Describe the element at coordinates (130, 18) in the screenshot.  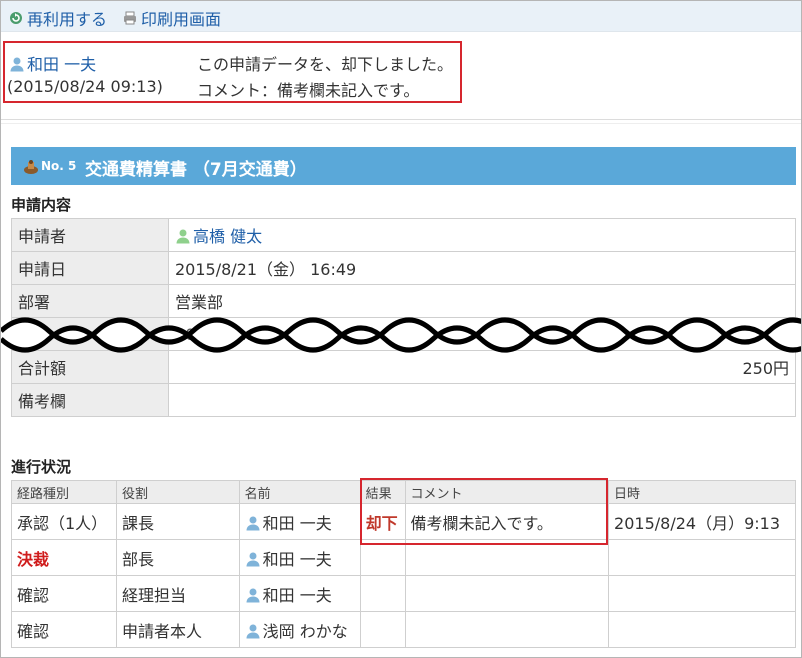
I see `printer-icon` at that location.